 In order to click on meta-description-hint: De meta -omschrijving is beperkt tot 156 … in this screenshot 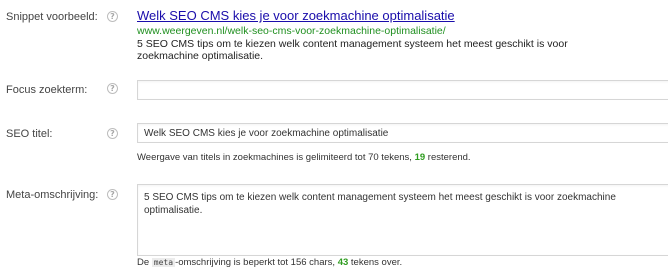, I will do `click(269, 262)`.